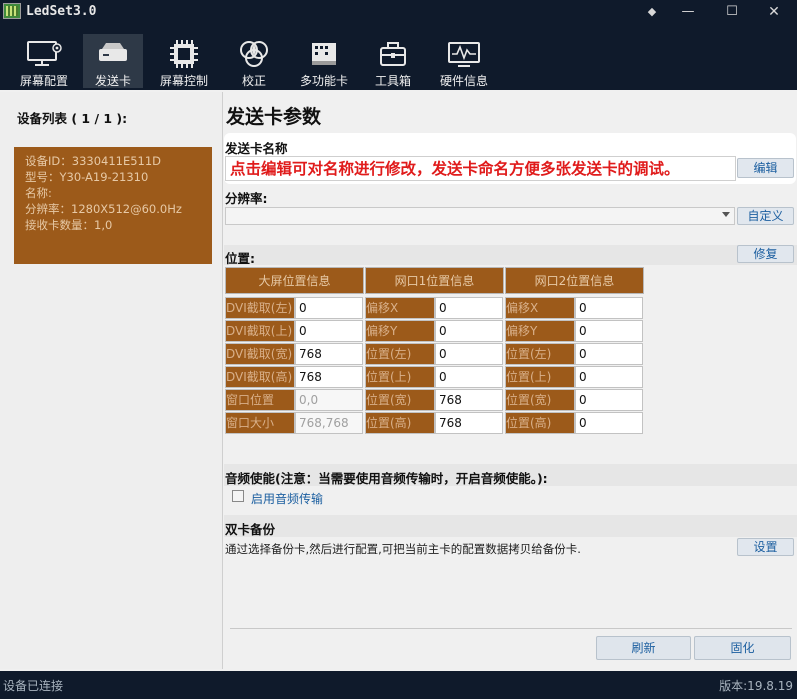 The image size is (797, 699). I want to click on minimize-button: —, so click(688, 12).